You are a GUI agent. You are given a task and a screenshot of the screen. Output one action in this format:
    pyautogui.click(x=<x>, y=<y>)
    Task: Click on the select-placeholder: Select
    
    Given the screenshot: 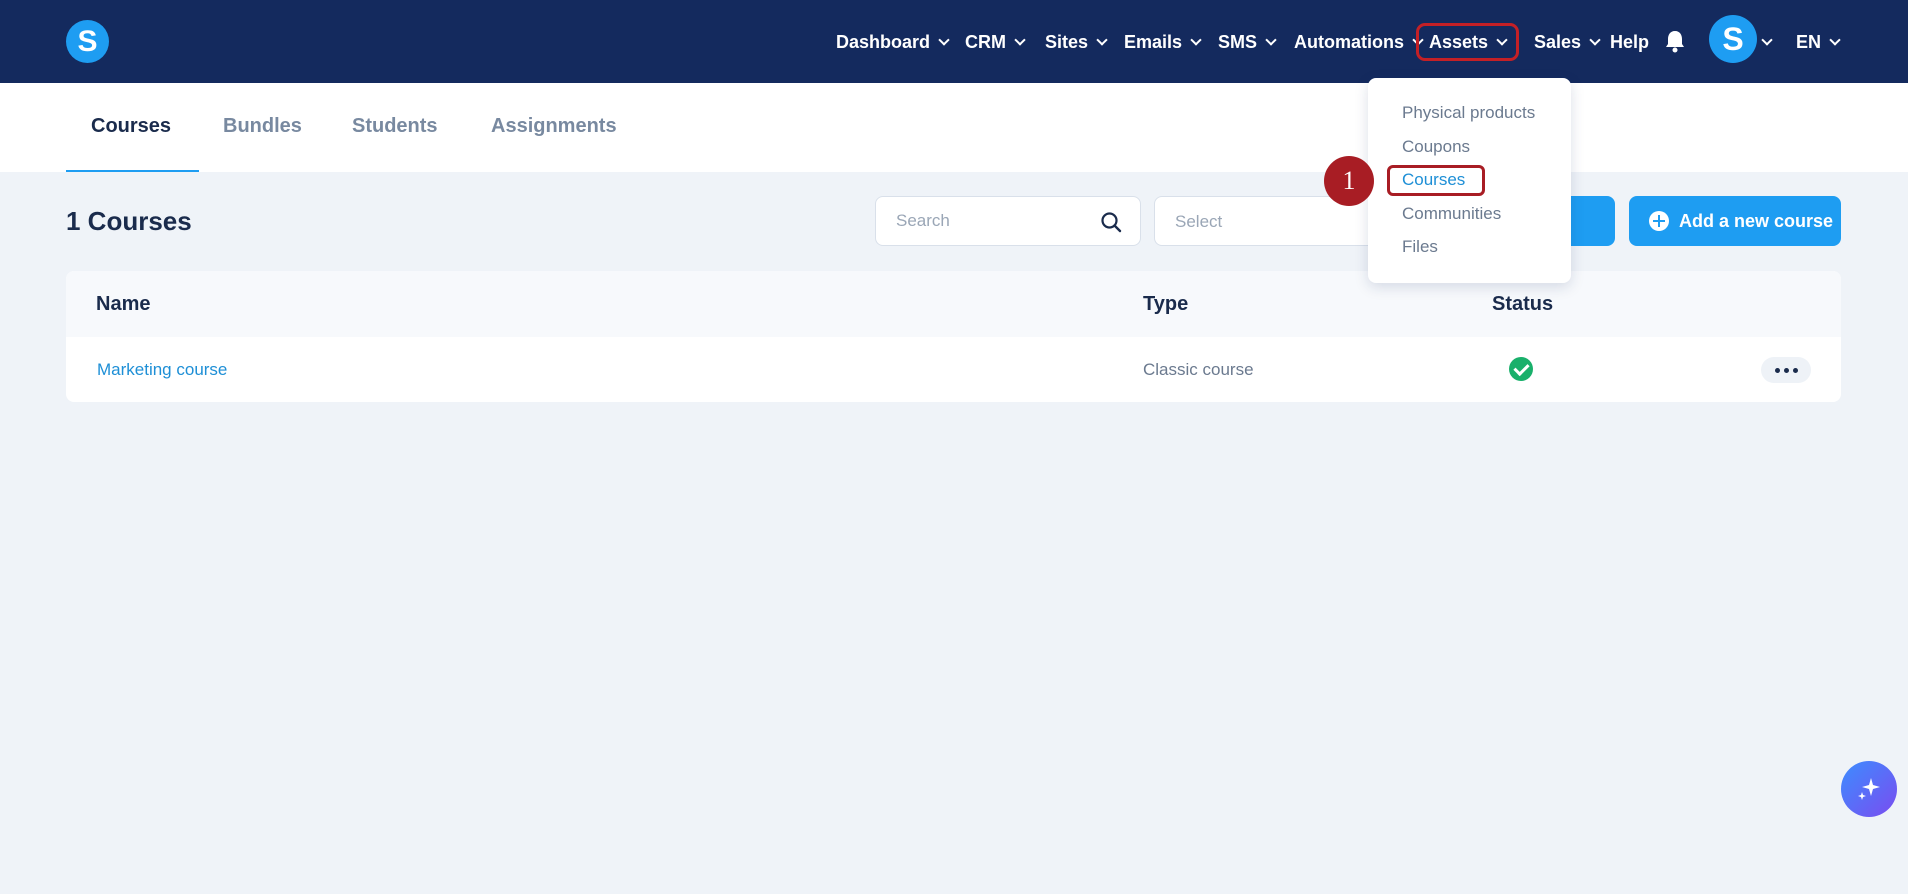 What is the action you would take?
    pyautogui.click(x=1199, y=221)
    